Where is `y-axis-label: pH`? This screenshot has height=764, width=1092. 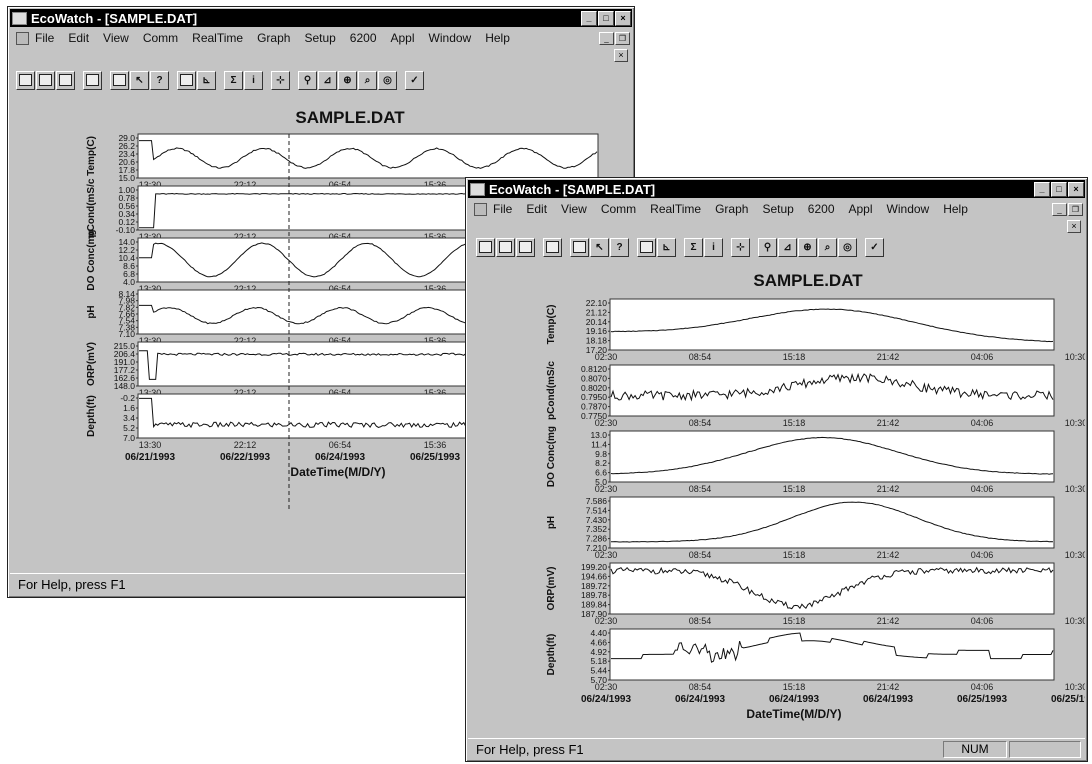 y-axis-label: pH is located at coordinates (91, 311).